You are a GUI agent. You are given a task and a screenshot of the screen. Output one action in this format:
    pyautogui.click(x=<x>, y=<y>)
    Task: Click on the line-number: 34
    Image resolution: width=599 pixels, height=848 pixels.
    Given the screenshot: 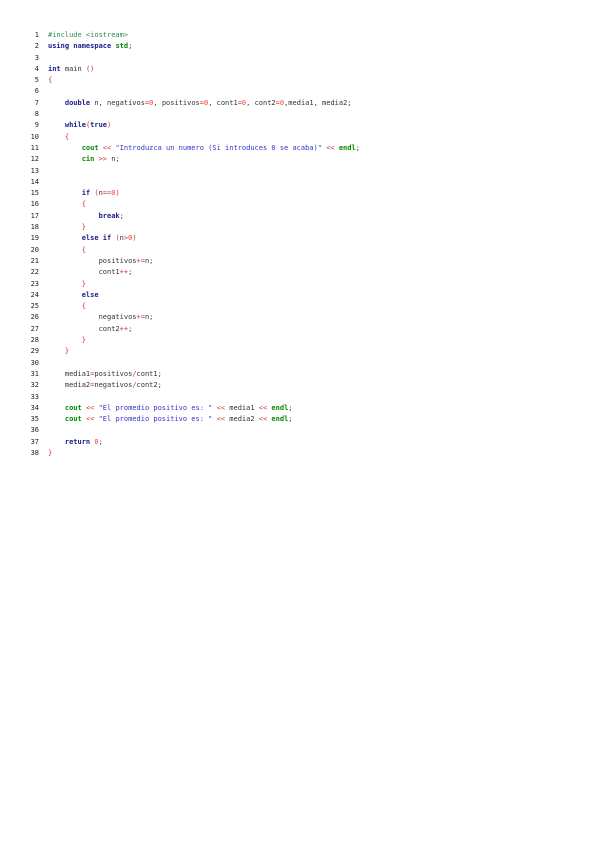 What is the action you would take?
    pyautogui.click(x=34, y=407)
    